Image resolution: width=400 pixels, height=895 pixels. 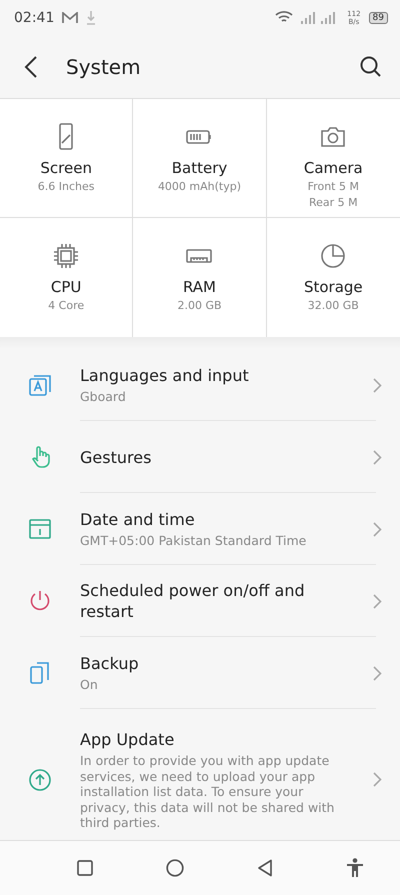 I want to click on settings-item: App Update In order to provide you with app update services, we need to upload your app installation list data. To ensure your privacy, this data will not be shared with third parties., so click(x=200, y=774).